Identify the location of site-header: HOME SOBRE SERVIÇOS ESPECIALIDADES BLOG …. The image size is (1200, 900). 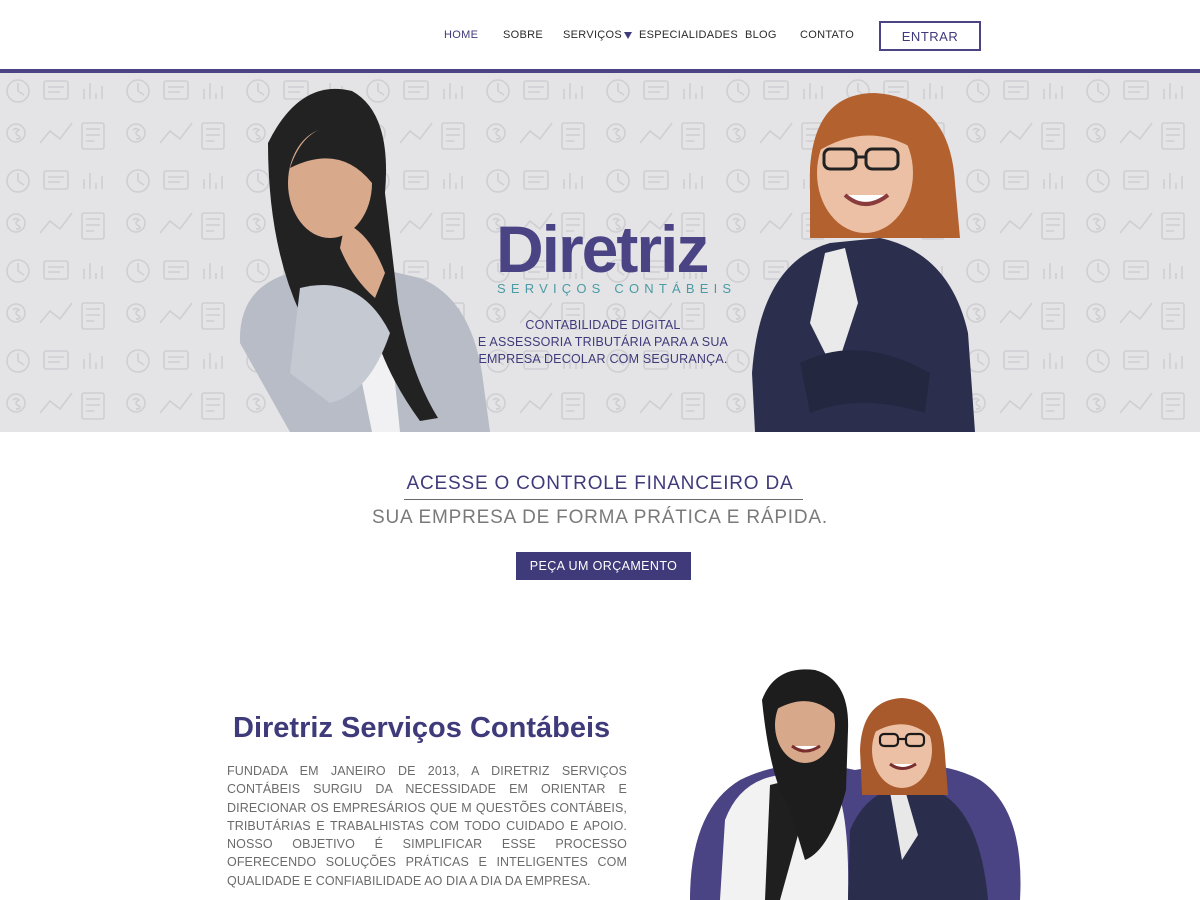
(600, 35).